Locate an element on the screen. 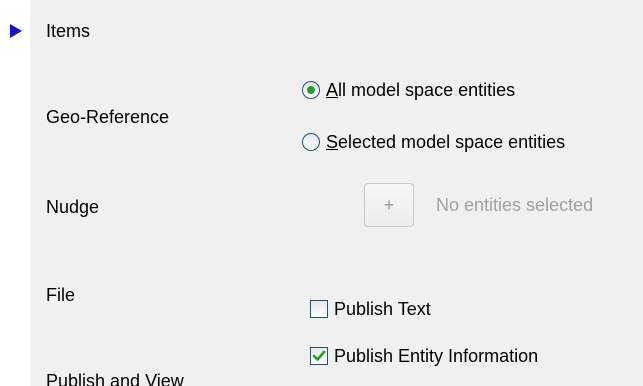 This screenshot has width=643, height=386. radio-button-all-icon is located at coordinates (311, 90).